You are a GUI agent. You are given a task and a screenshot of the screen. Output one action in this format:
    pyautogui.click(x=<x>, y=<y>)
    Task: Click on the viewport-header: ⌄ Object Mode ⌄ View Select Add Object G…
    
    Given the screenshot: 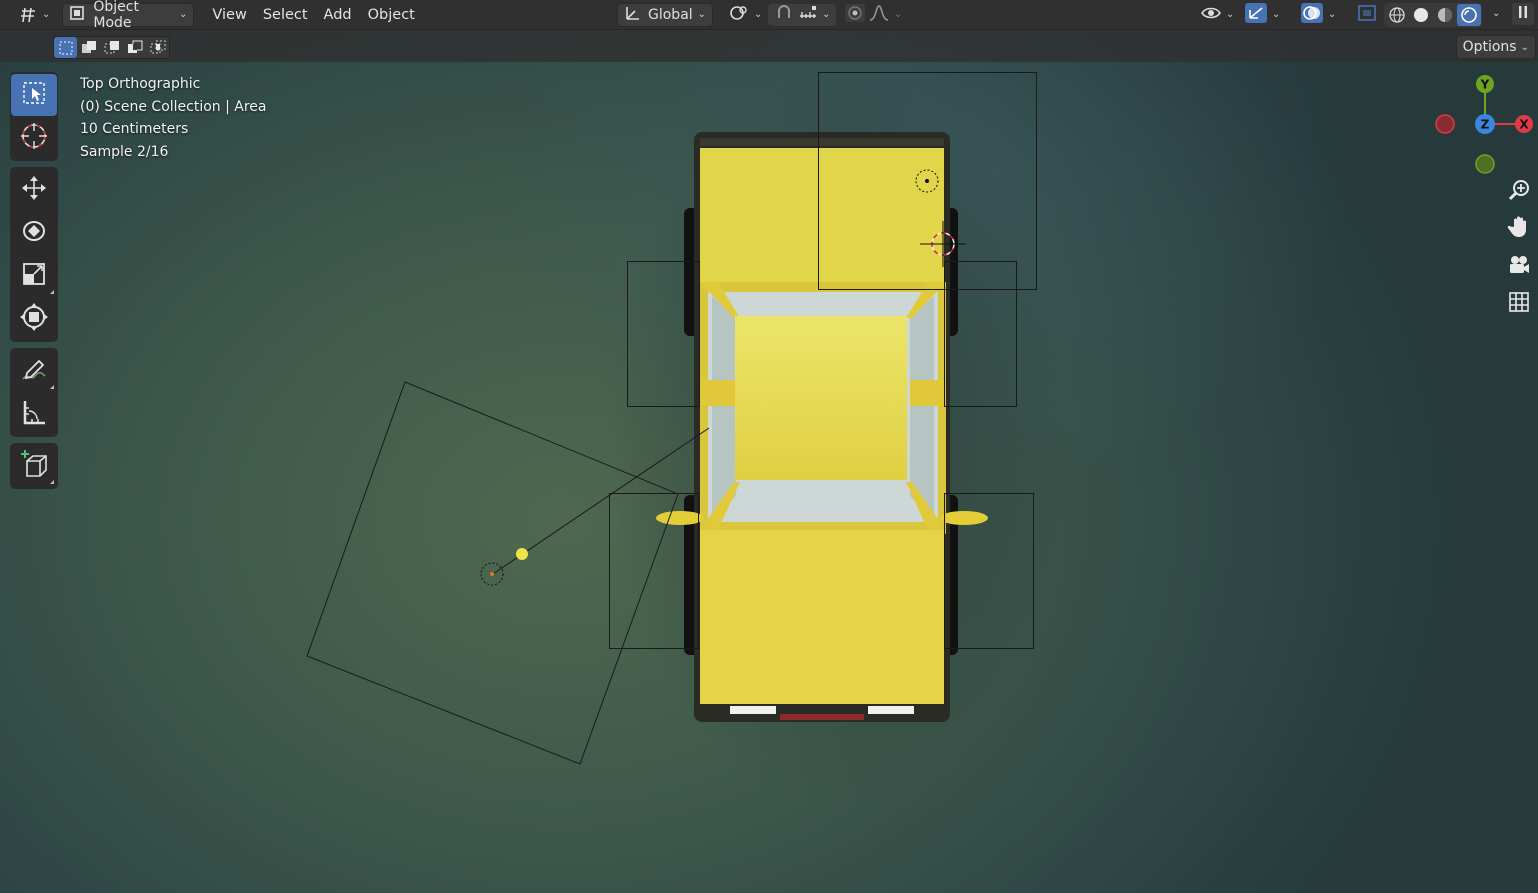 What is the action you would take?
    pyautogui.click(x=769, y=15)
    